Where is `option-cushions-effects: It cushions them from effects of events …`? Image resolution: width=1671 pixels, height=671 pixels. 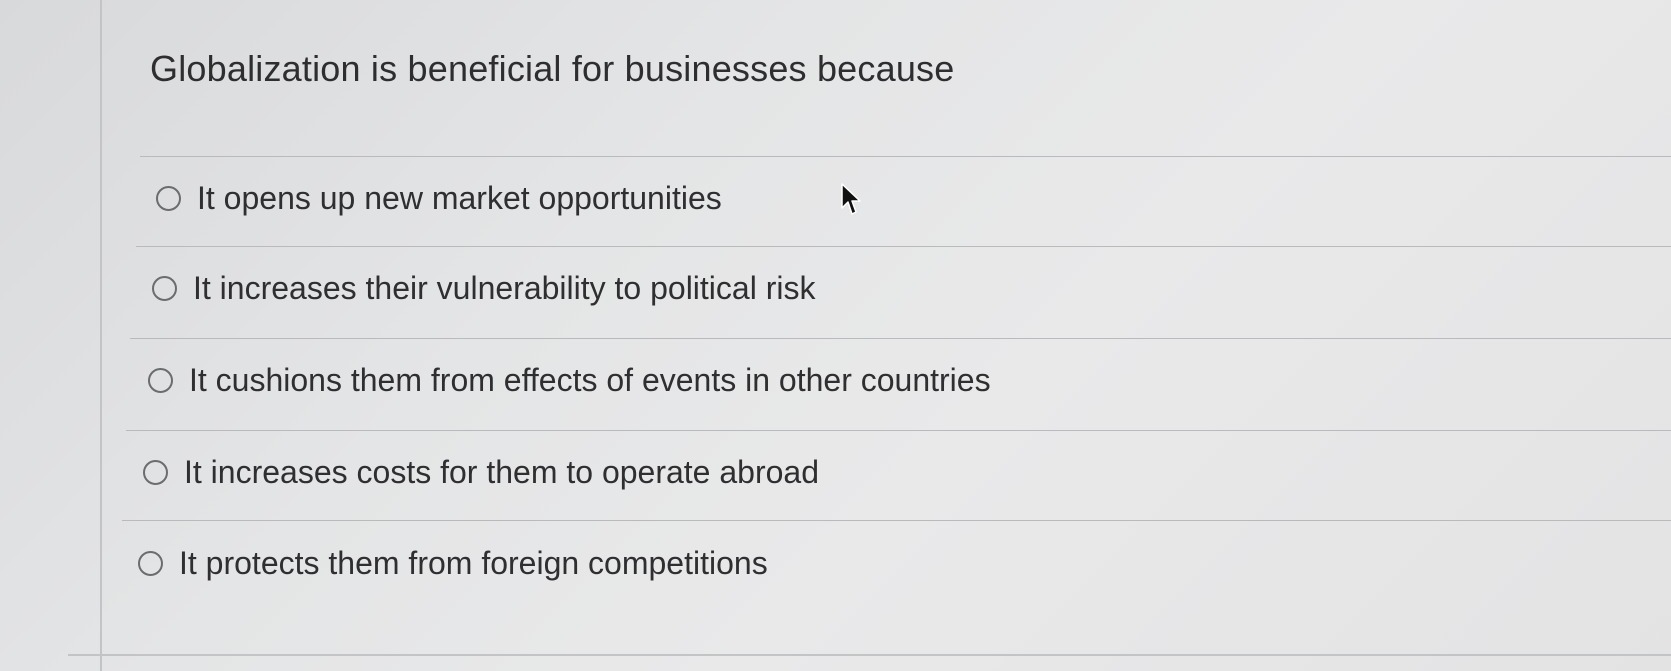 option-cushions-effects: It cushions them from effects of events … is located at coordinates (569, 380).